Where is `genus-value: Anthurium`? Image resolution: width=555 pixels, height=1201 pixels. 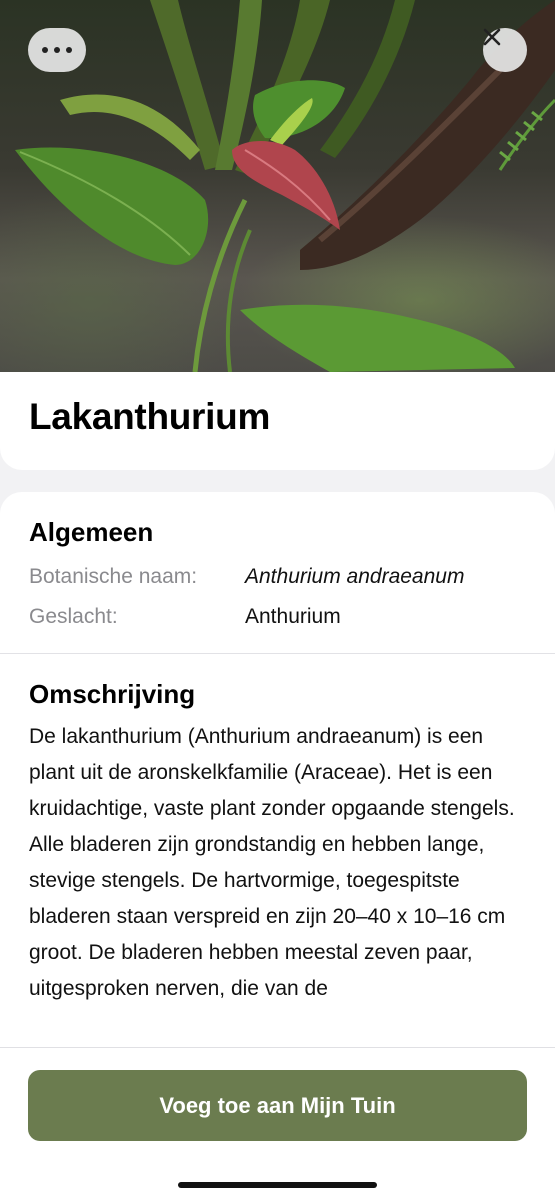 genus-value: Anthurium is located at coordinates (293, 616).